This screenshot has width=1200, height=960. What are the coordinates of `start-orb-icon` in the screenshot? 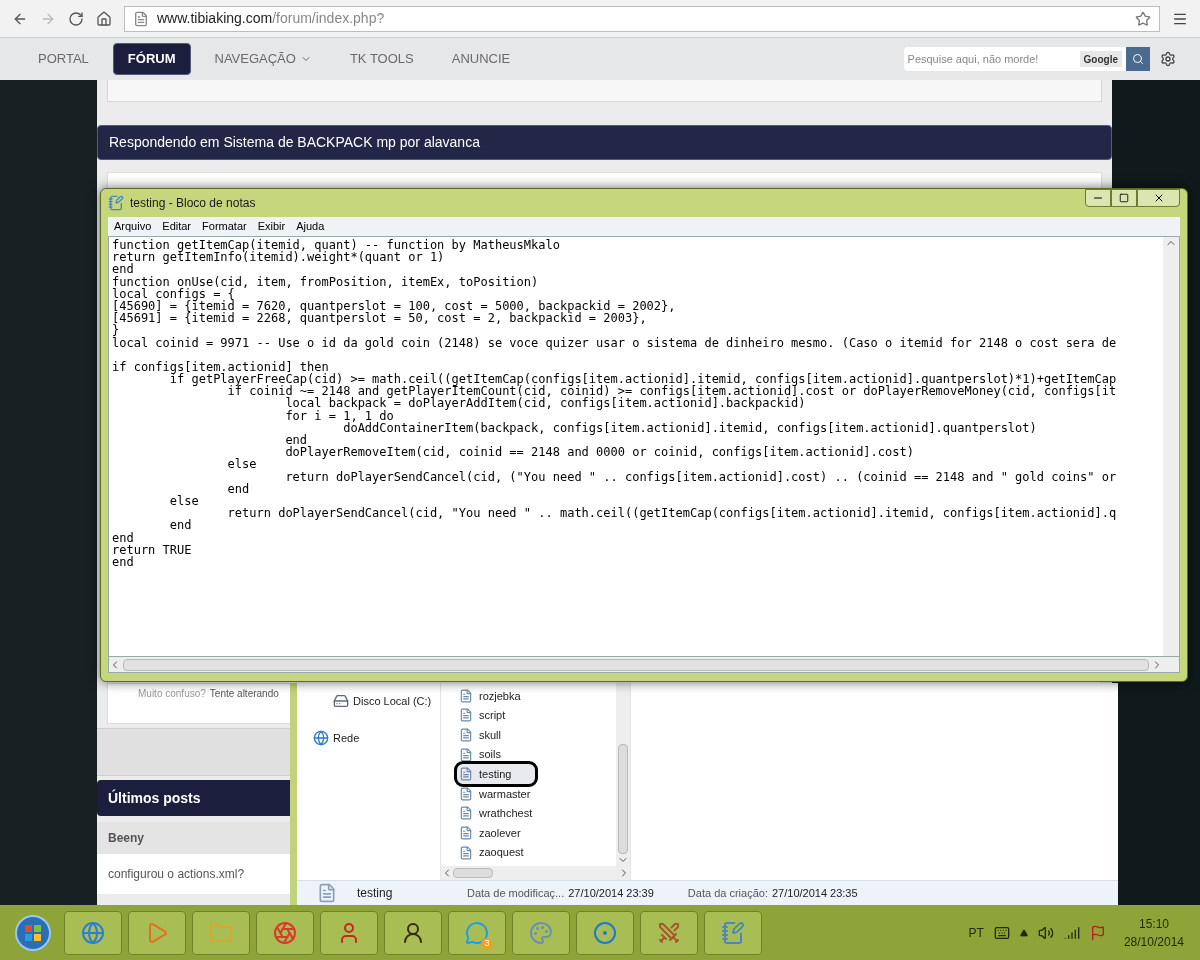 It's located at (33, 932).